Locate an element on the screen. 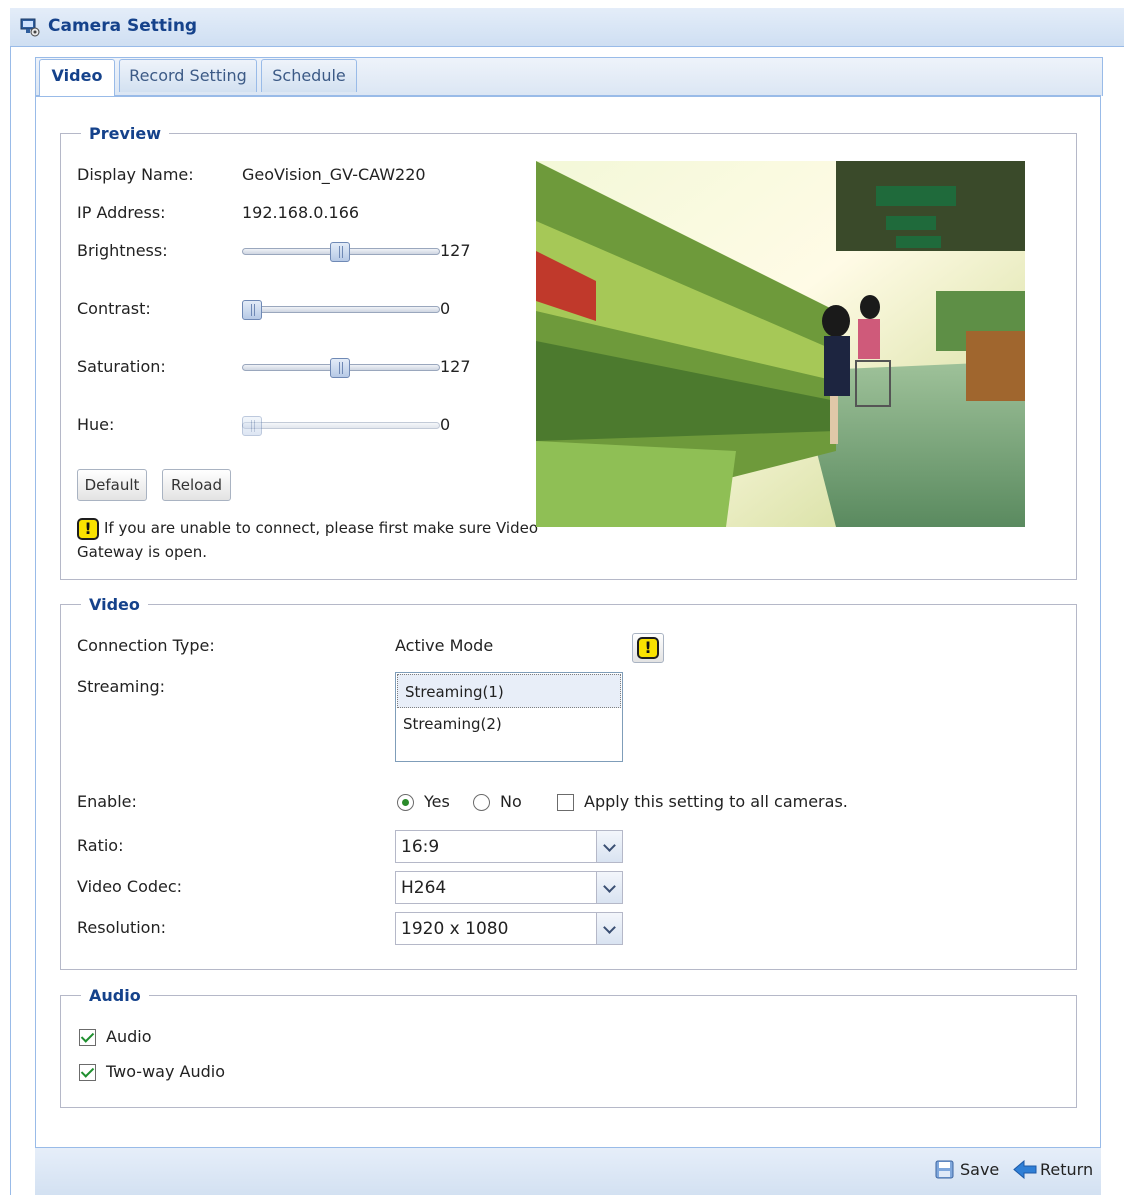 The width and height of the screenshot is (1124, 1195). video-legend: Video is located at coordinates (114, 604).